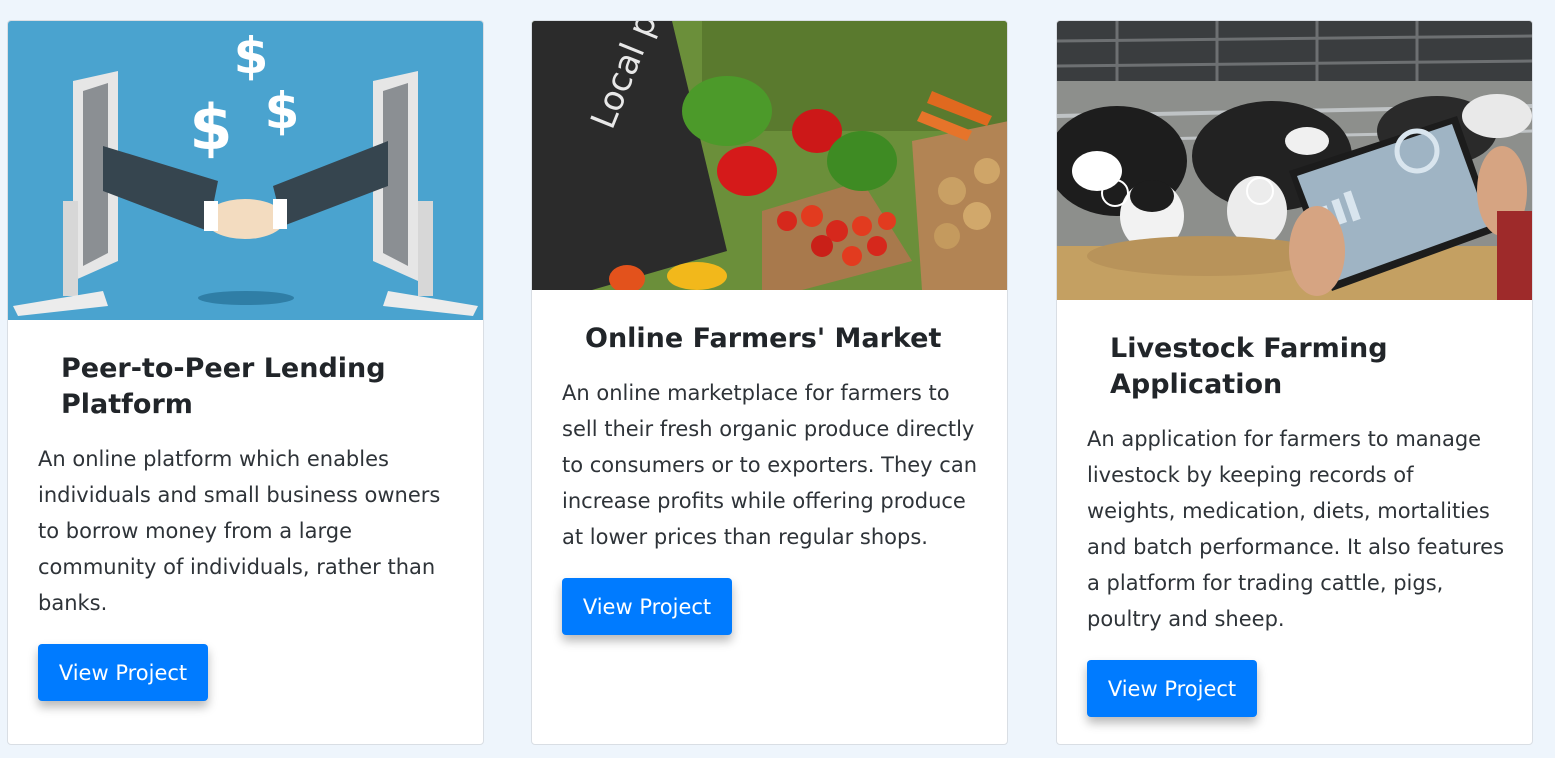  What do you see at coordinates (1294, 160) in the screenshot?
I see `cattle-tablet-image` at bounding box center [1294, 160].